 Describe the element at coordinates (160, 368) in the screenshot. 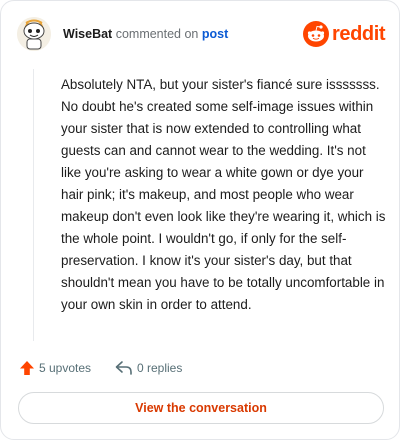

I see `reply-count: 0 replies` at that location.